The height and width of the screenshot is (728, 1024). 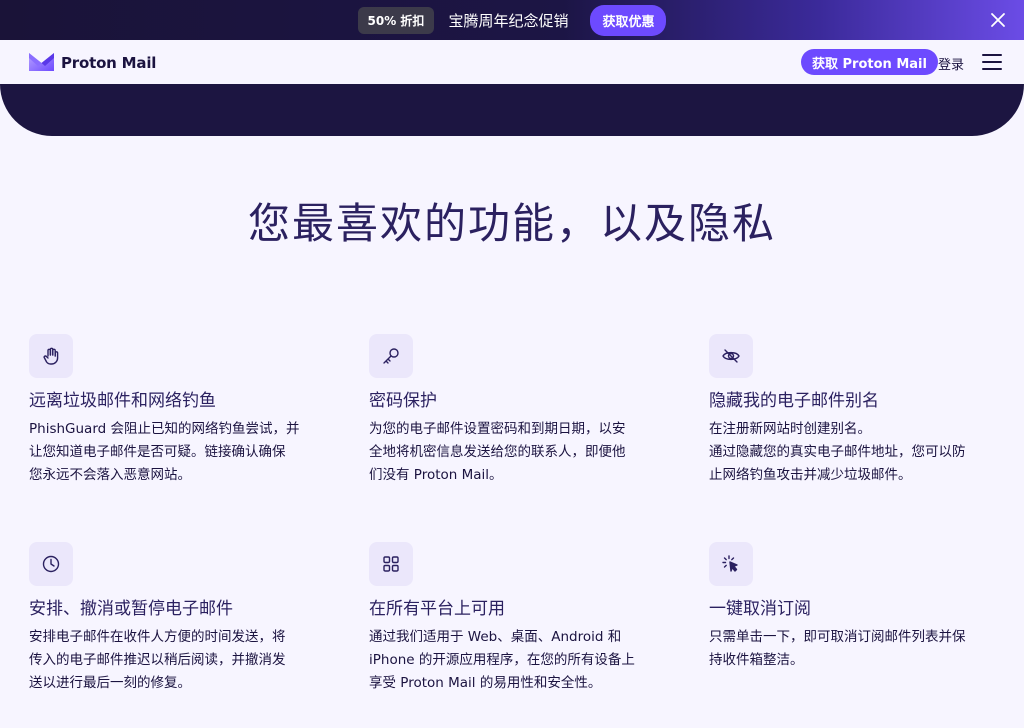 What do you see at coordinates (837, 452) in the screenshot?
I see `feature-line: 通过隐藏您的真实电子邮件地址，您可以防` at bounding box center [837, 452].